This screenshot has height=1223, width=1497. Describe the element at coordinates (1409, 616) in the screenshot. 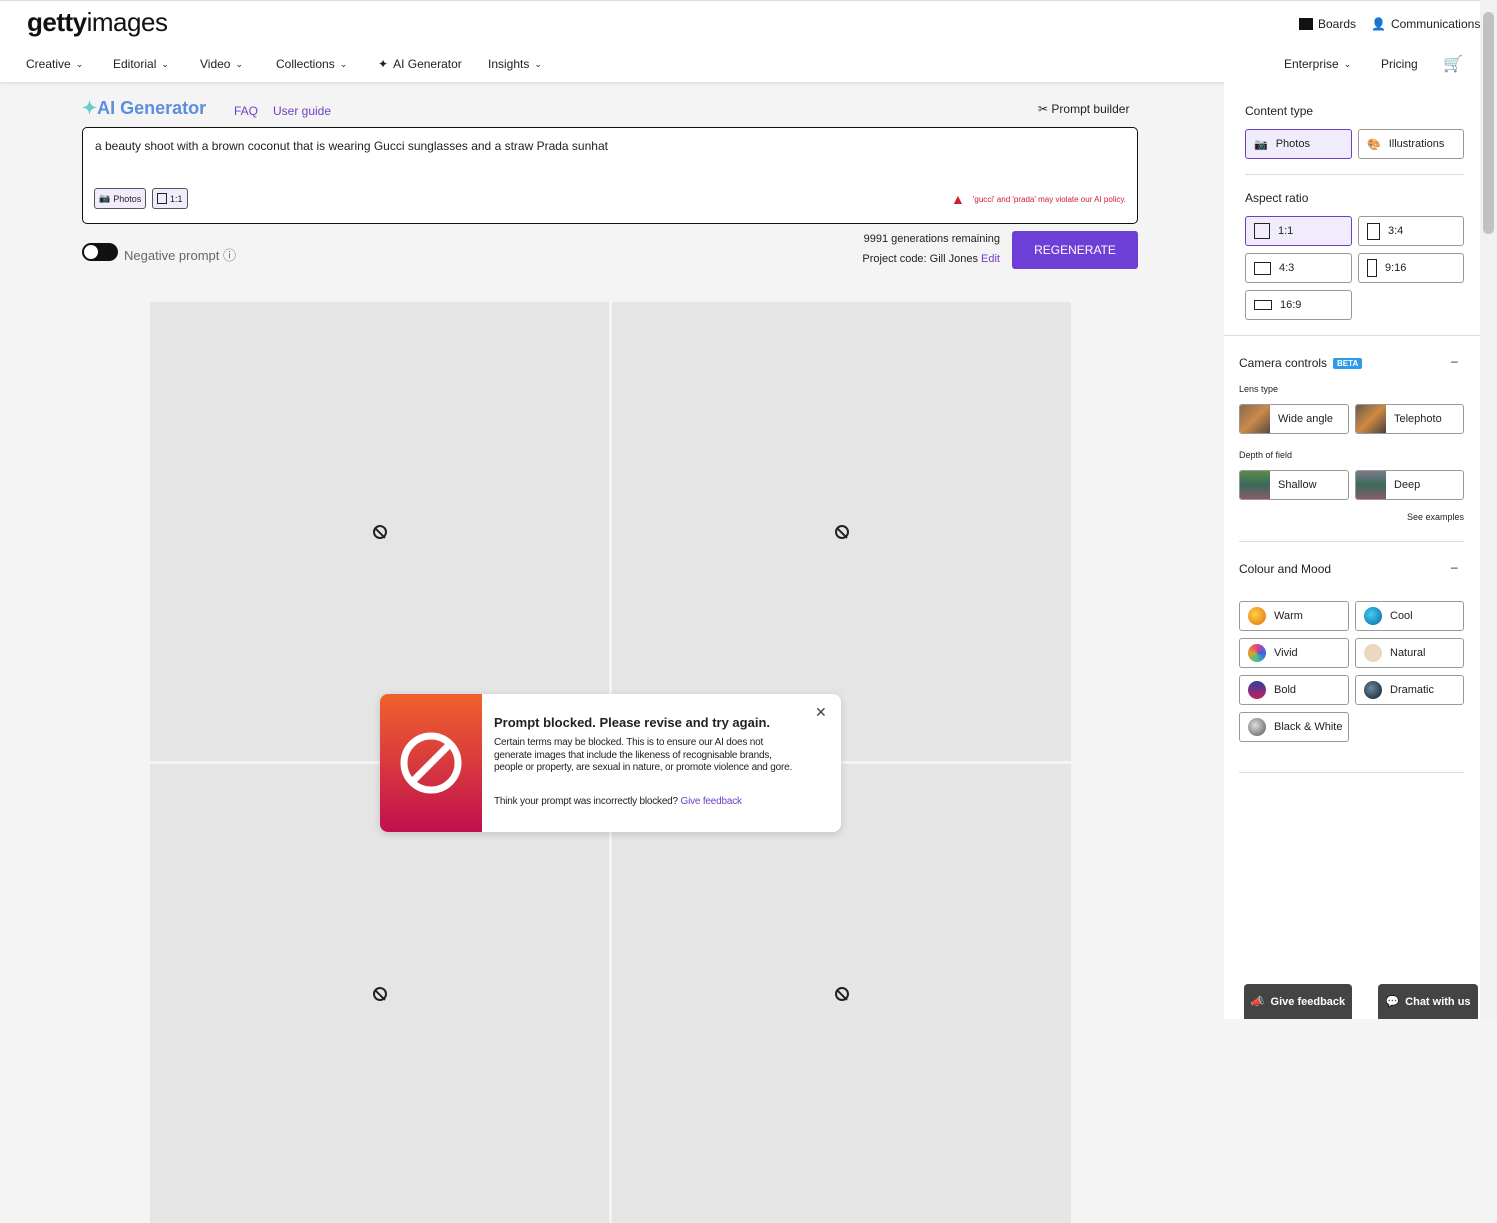

I see `mood-cool-button: Cool` at that location.